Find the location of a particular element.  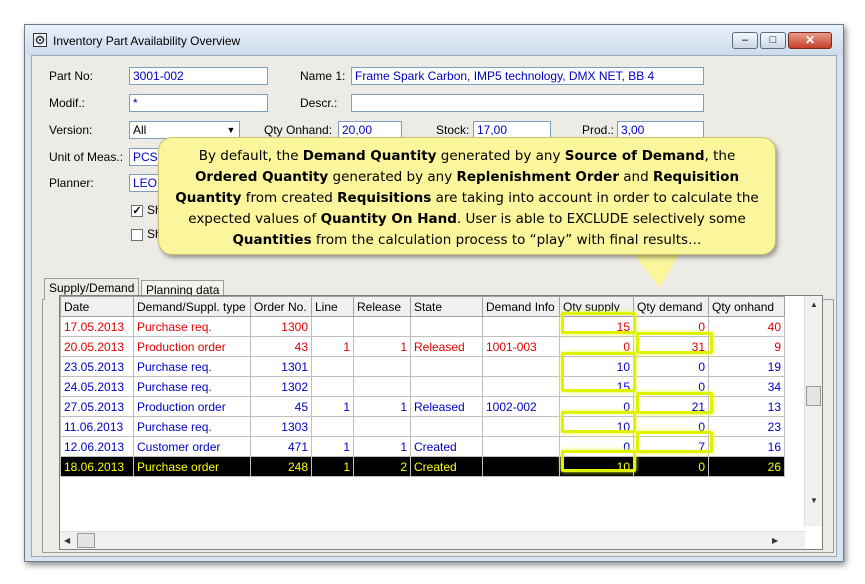

horizontal-scrollbar: ◀ ▶ is located at coordinates (432, 540).